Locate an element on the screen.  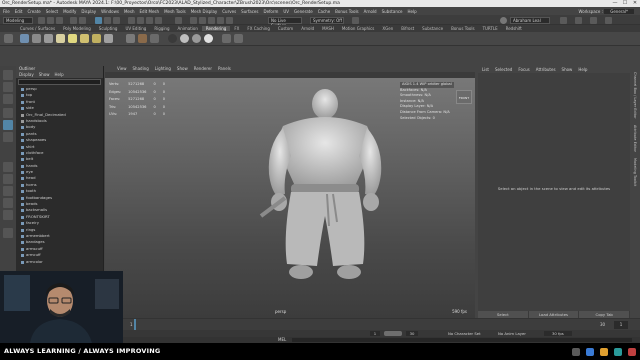
shelf-tab-fx: FX is located at coordinates (236, 28).